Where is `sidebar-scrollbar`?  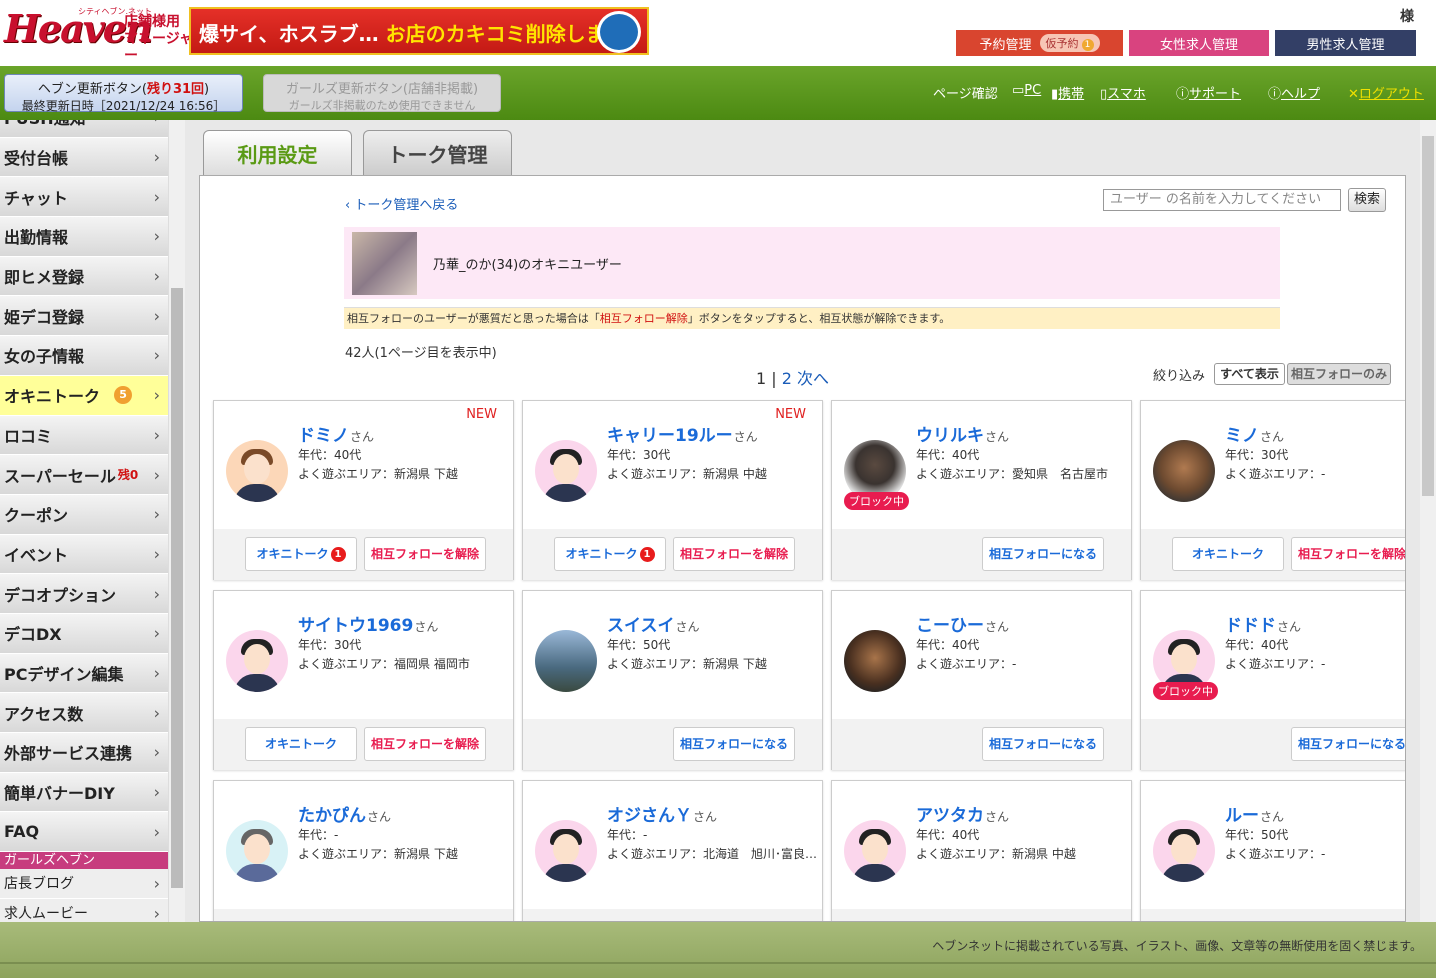
sidebar-scrollbar is located at coordinates (176, 521).